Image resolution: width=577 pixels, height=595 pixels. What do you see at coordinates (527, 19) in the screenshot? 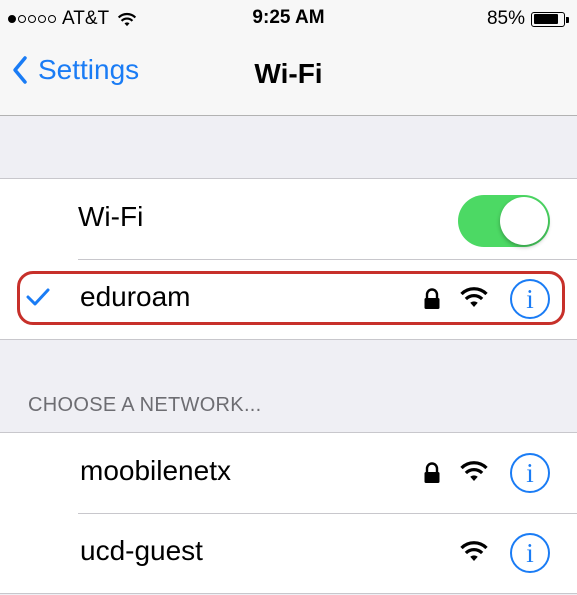
I see `status-right: 85%` at bounding box center [527, 19].